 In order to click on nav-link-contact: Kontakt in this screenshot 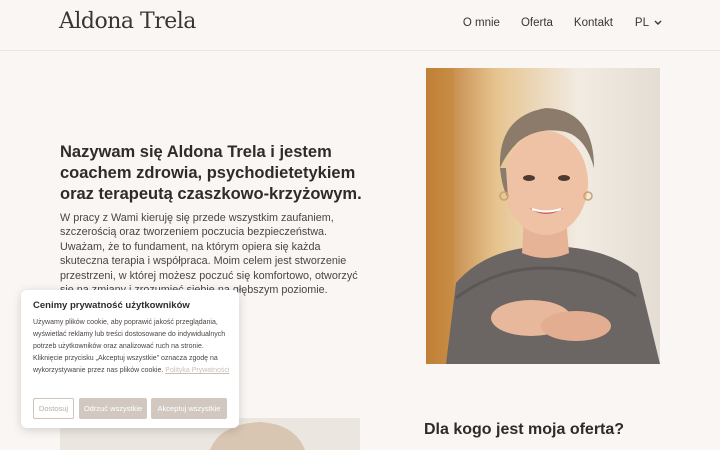, I will do `click(593, 23)`.